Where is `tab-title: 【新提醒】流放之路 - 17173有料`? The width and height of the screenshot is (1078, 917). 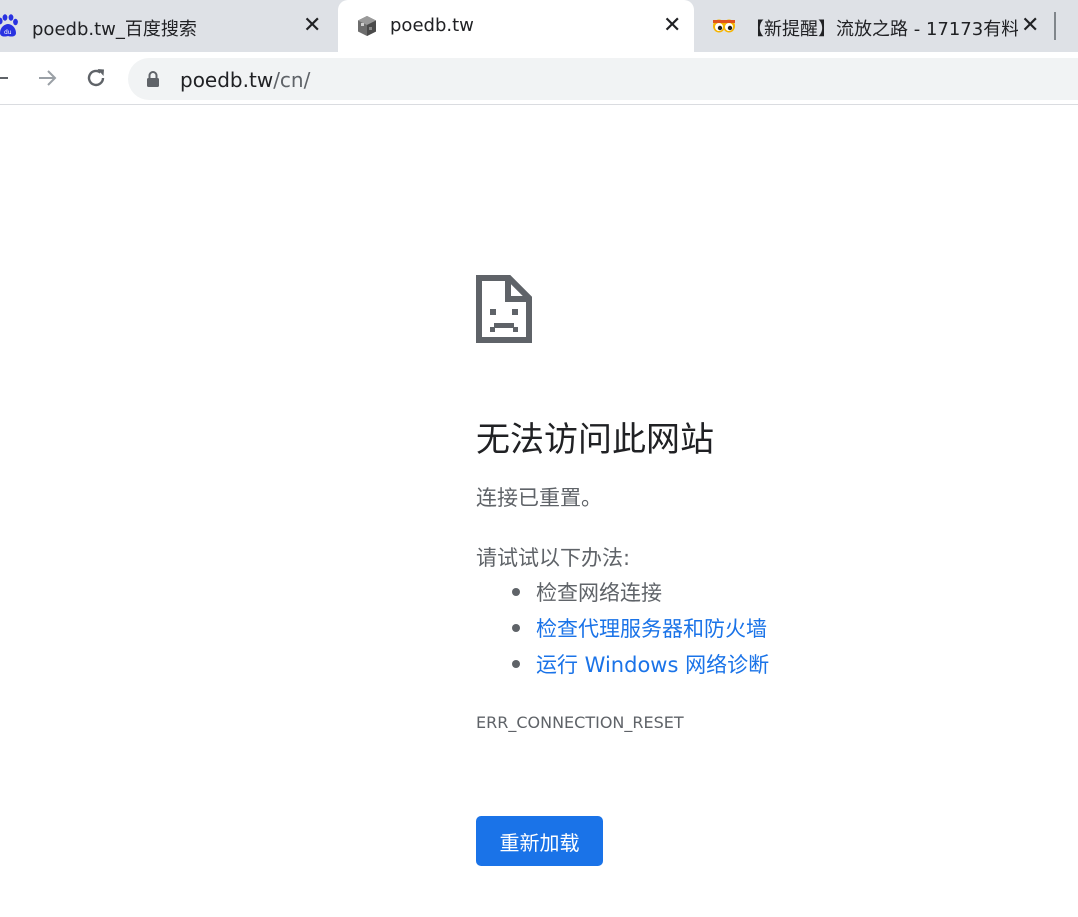
tab-title: 【新提醒】流放之路 - 17173有料 is located at coordinates (882, 29).